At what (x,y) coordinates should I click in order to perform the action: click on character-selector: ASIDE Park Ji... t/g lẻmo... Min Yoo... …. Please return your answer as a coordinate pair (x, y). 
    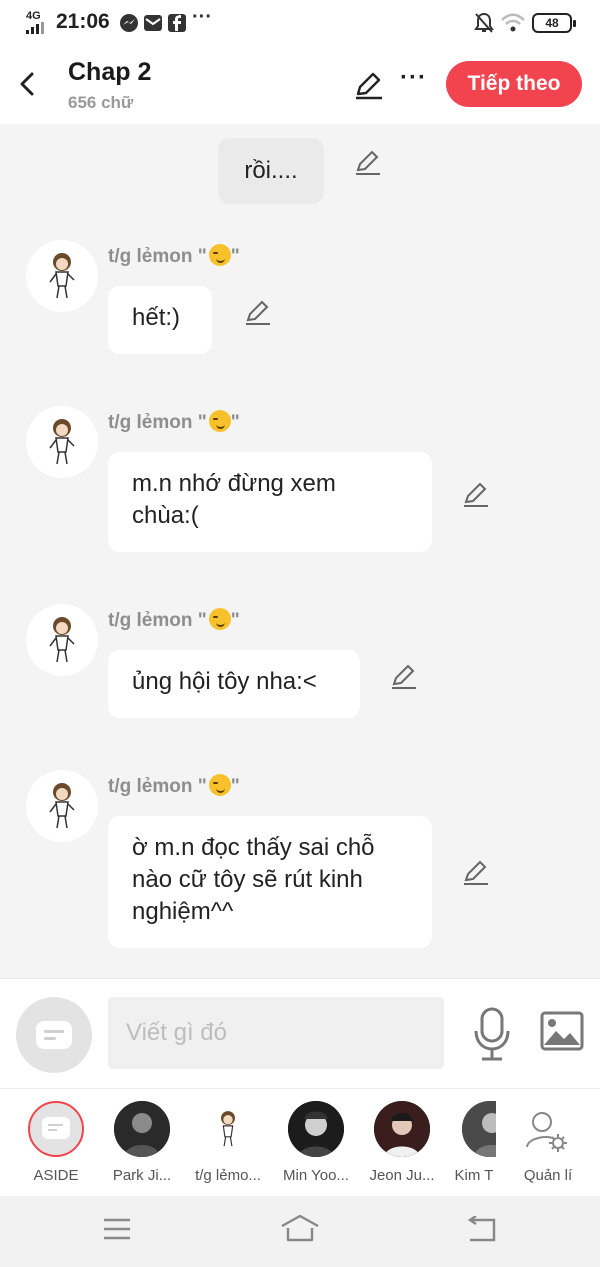
    Looking at the image, I should click on (300, 1142).